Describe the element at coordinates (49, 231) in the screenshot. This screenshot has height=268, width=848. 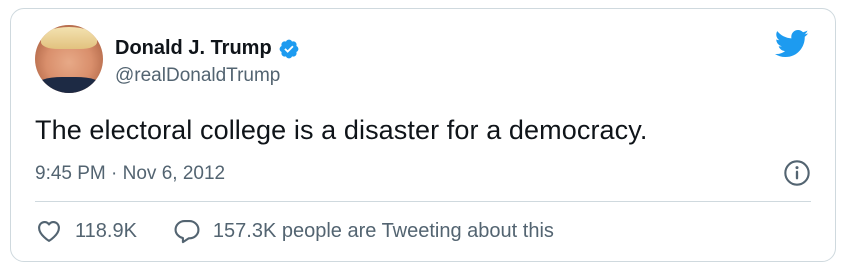
I see `heart-icon` at that location.